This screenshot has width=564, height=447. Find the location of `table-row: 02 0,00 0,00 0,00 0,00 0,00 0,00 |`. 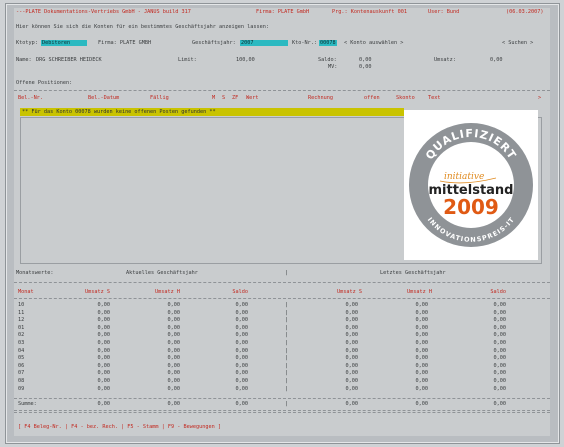

table-row: 02 0,00 0,00 0,00 0,00 0,00 0,00 | is located at coordinates (279, 336).